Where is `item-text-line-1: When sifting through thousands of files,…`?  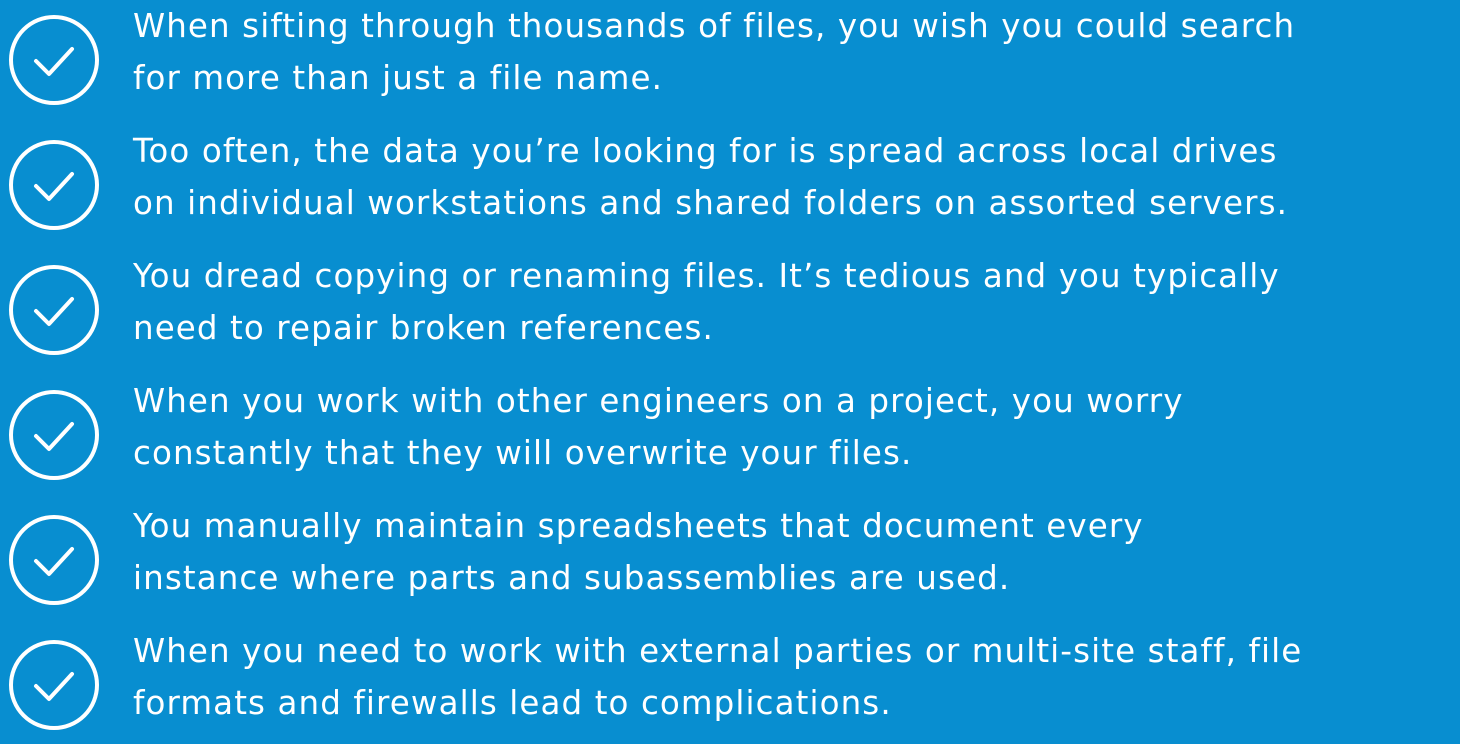 item-text-line-1: When sifting through thousands of files,… is located at coordinates (714, 26).